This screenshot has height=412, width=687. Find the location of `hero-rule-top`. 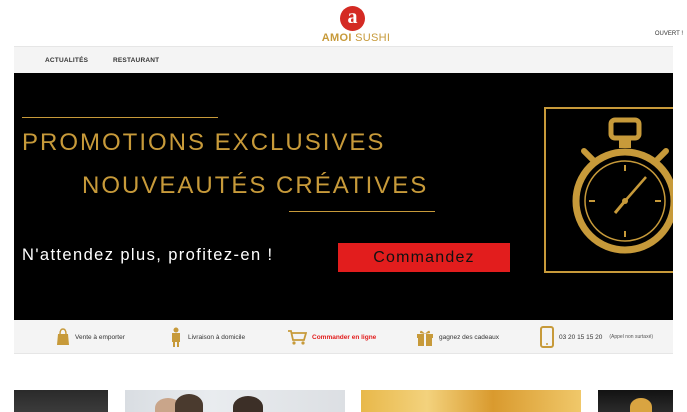

hero-rule-top is located at coordinates (120, 117).